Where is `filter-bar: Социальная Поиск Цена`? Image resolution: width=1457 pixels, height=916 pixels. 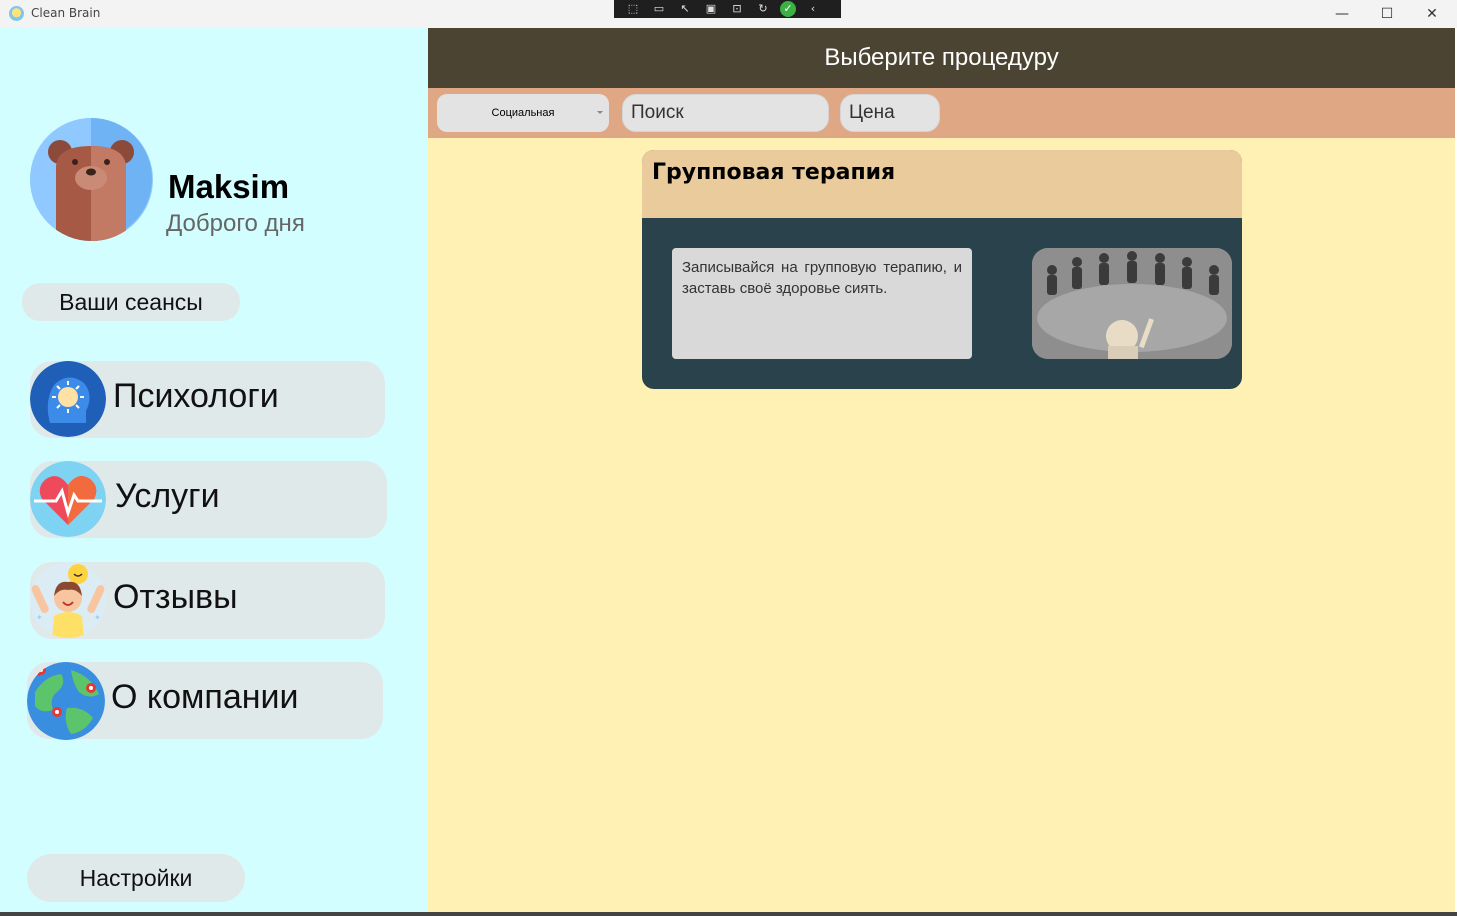
filter-bar: Социальная Поиск Цена is located at coordinates (941, 113).